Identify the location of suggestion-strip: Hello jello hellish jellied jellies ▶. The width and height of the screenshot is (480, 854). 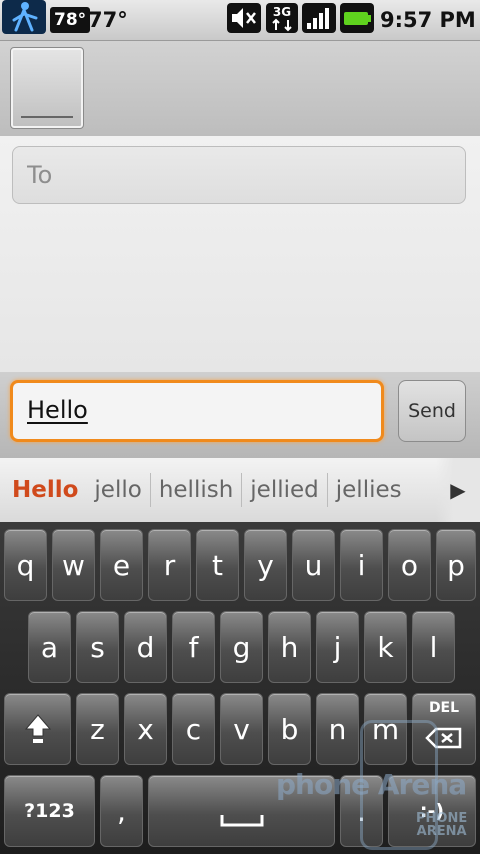
(240, 490).